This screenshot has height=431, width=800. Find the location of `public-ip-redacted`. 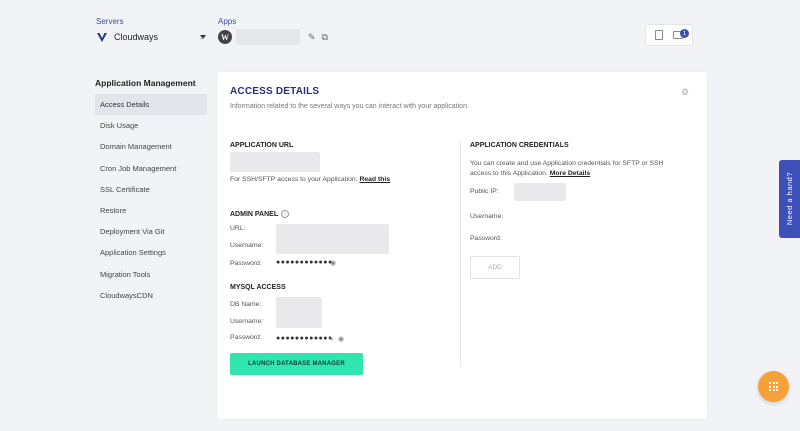

public-ip-redacted is located at coordinates (540, 192).